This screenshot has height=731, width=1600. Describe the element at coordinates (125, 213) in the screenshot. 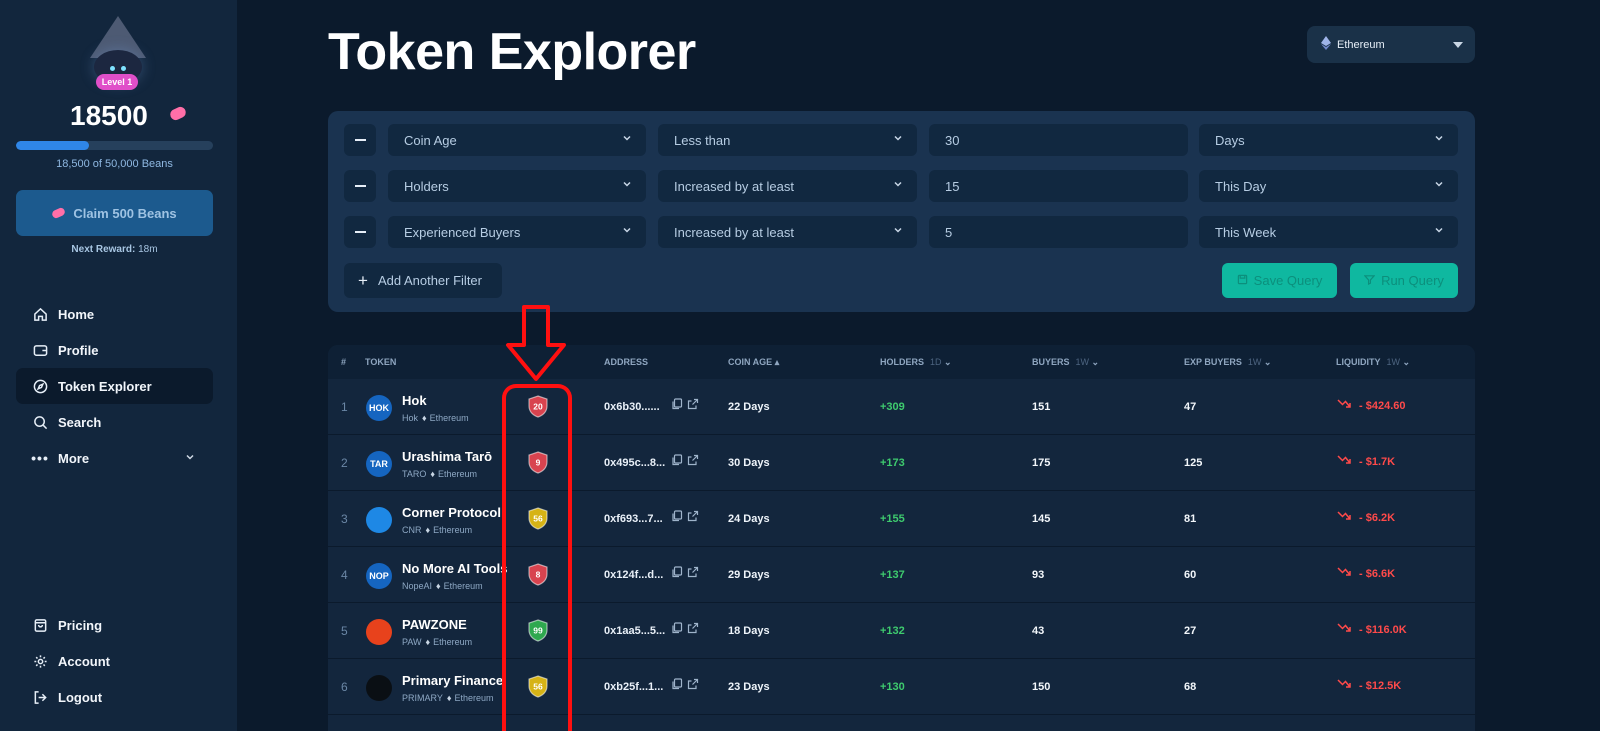

I see `claim-beans-label: Claim 500 Beans` at that location.